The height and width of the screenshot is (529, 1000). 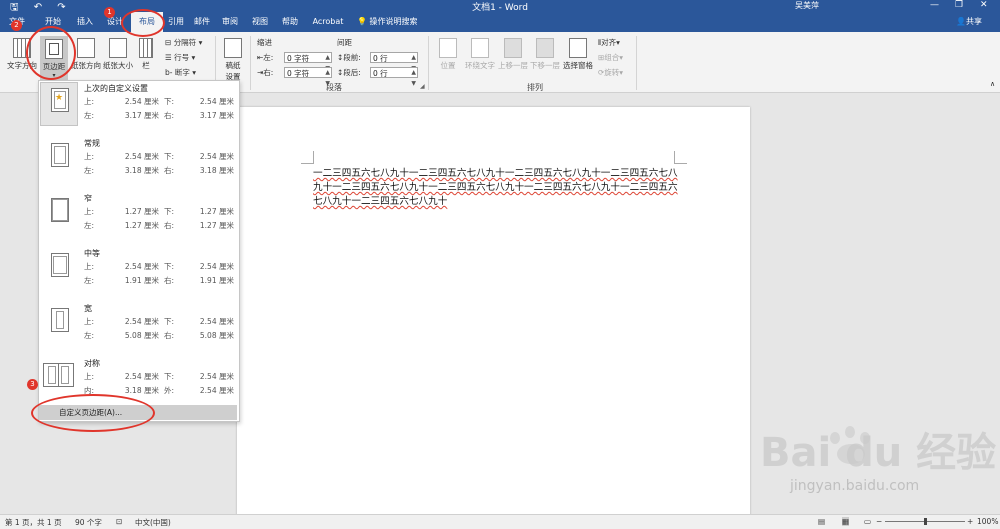 What do you see at coordinates (480, 54) in the screenshot?
I see `wrap-text-button: 环绕文字` at bounding box center [480, 54].